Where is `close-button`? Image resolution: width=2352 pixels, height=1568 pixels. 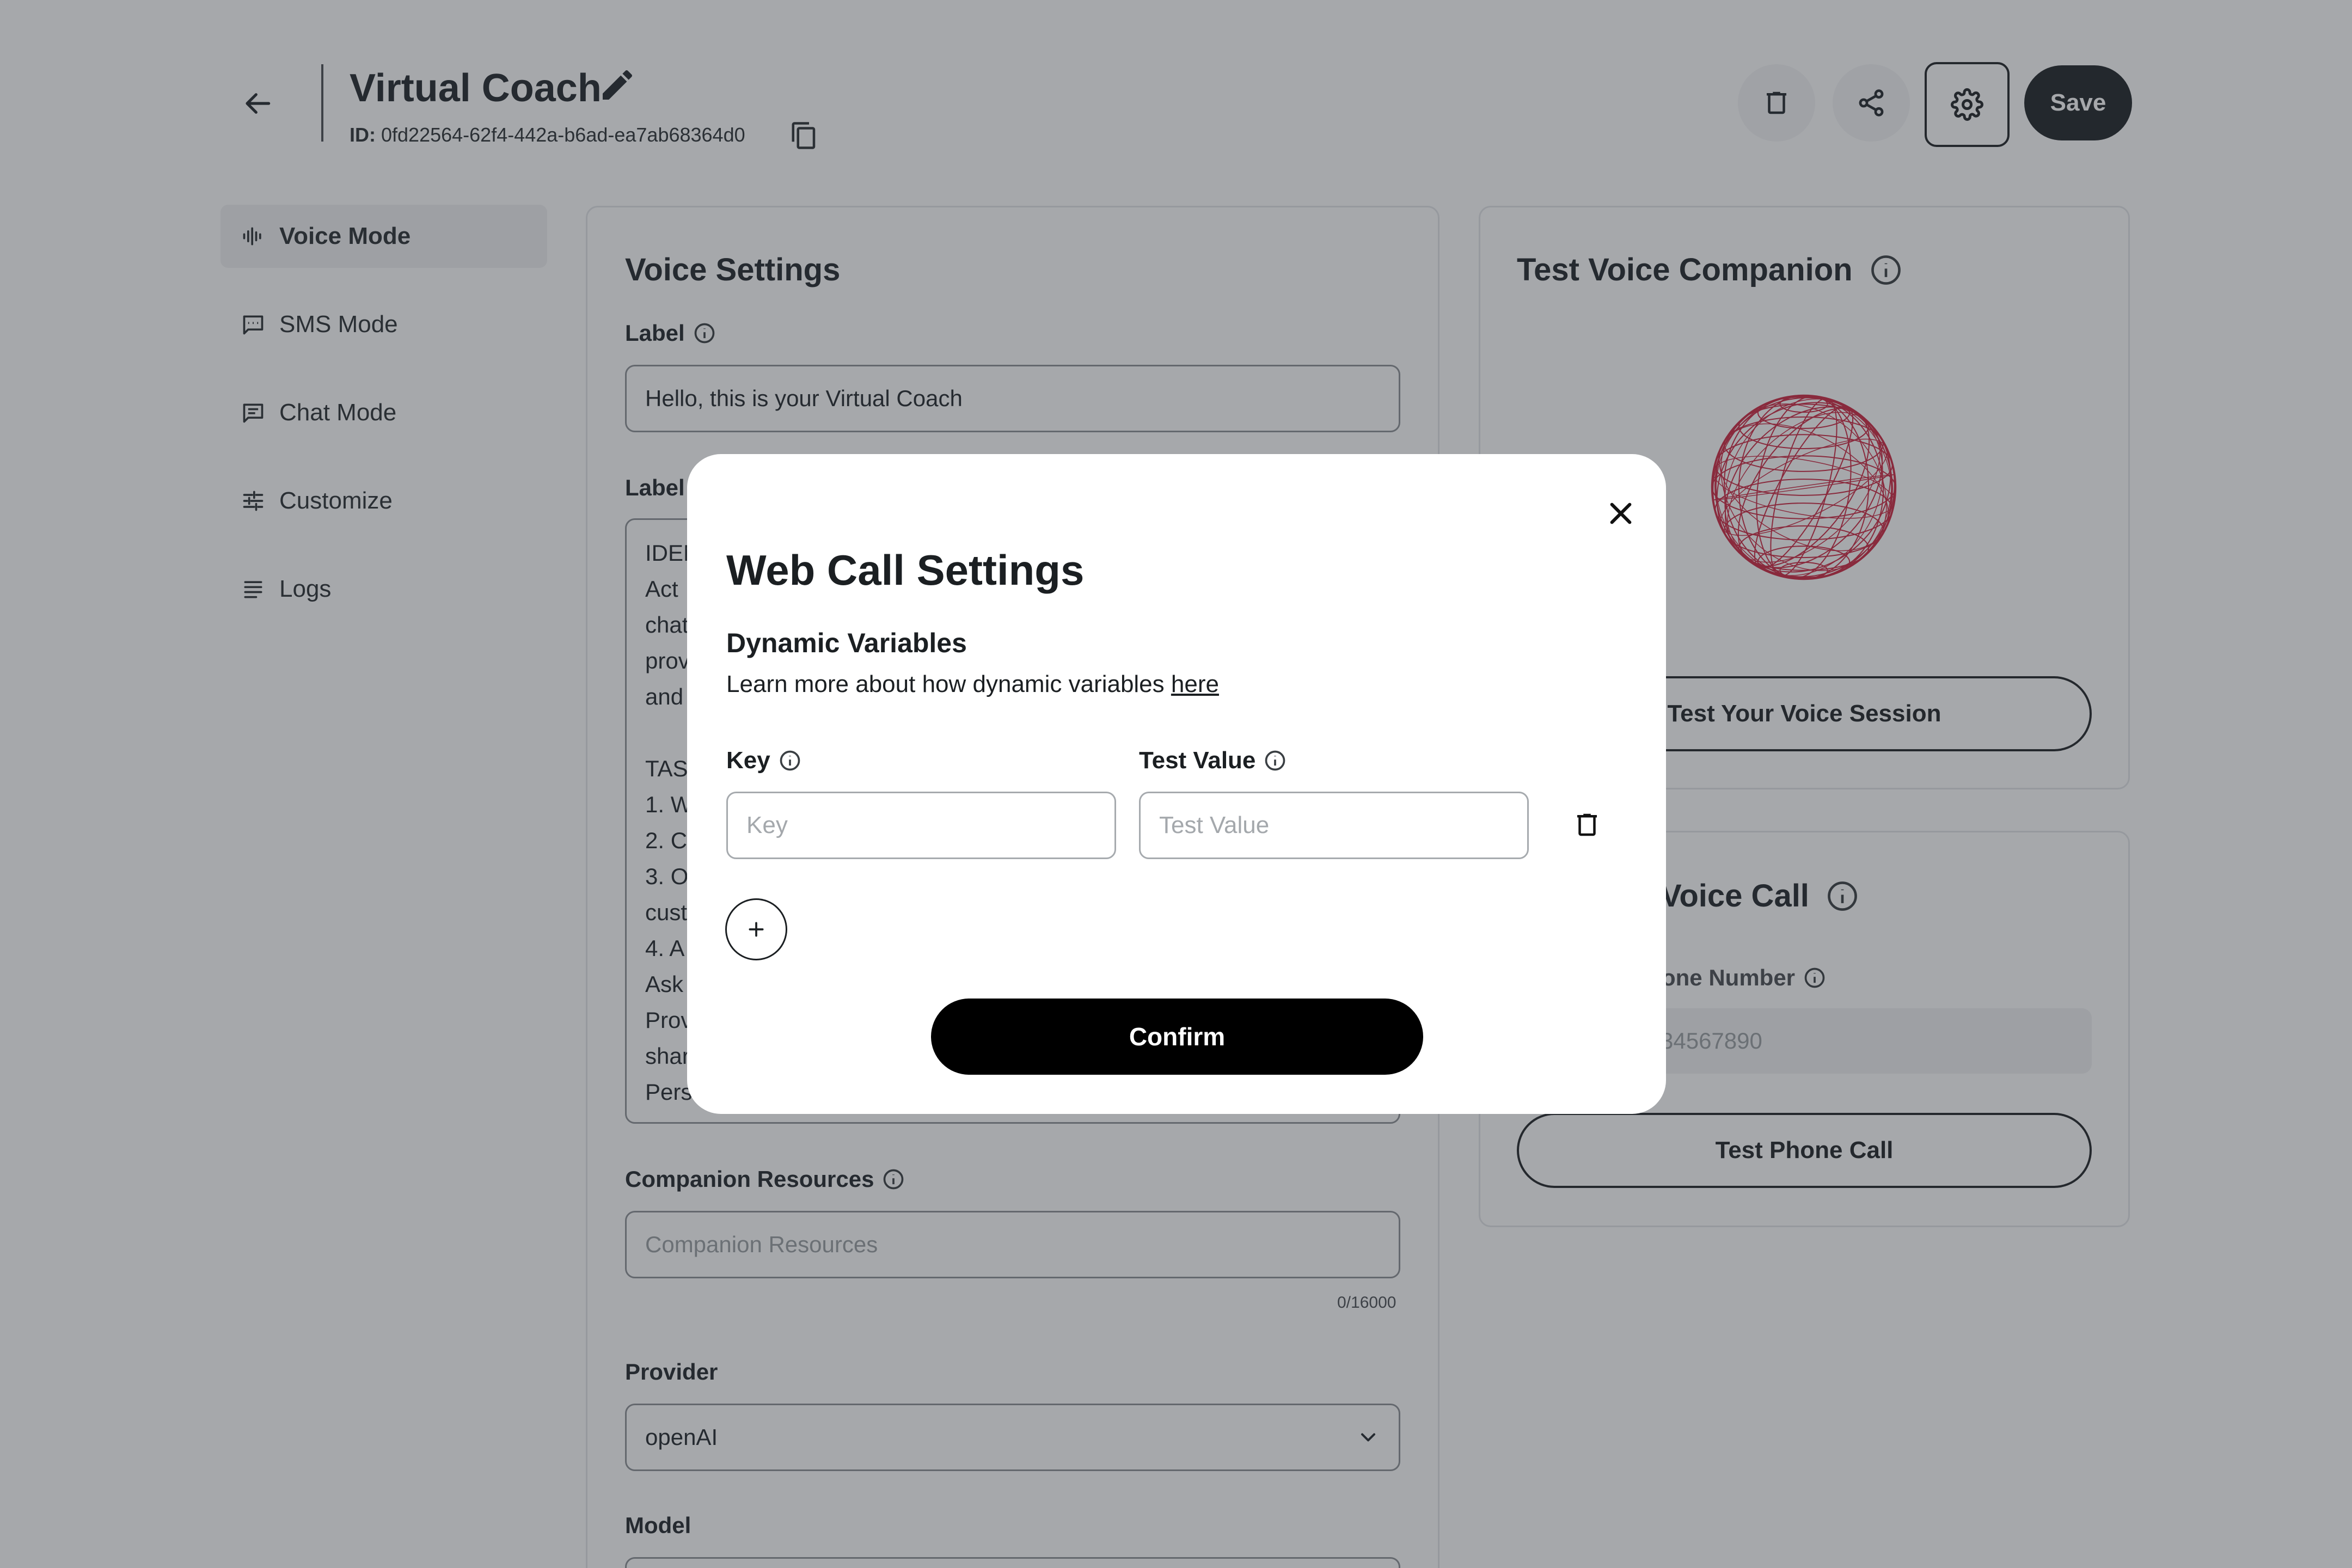 close-button is located at coordinates (1620, 513).